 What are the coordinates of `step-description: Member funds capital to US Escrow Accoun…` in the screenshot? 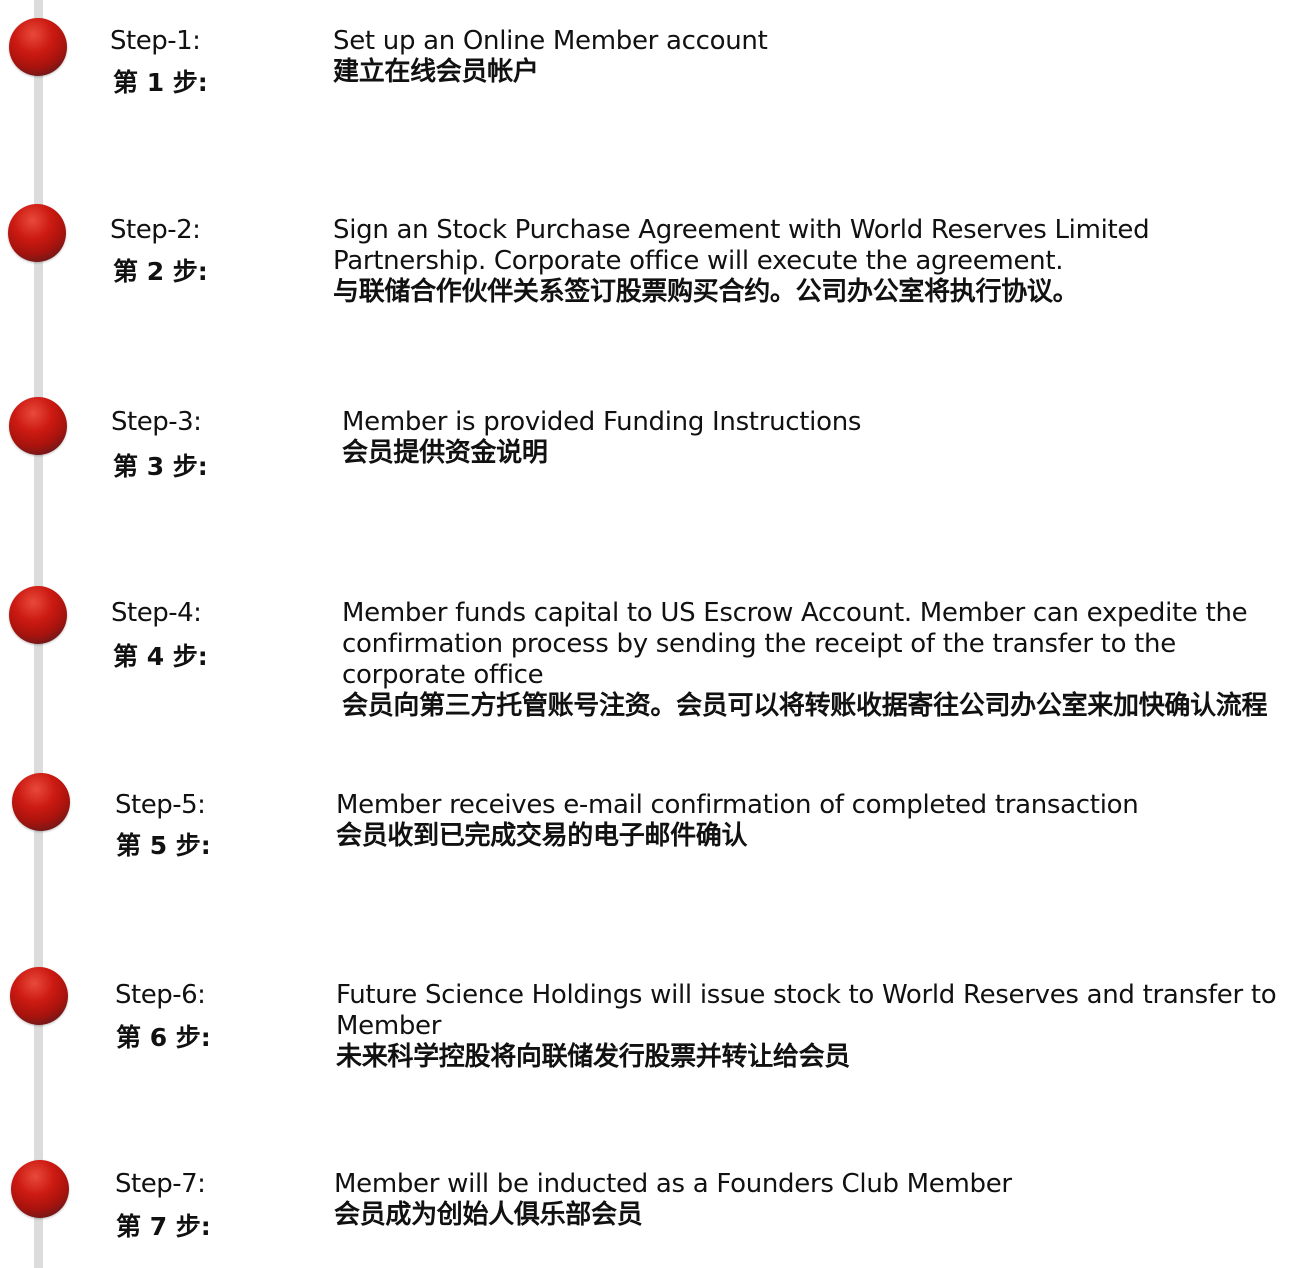 It's located at (822, 660).